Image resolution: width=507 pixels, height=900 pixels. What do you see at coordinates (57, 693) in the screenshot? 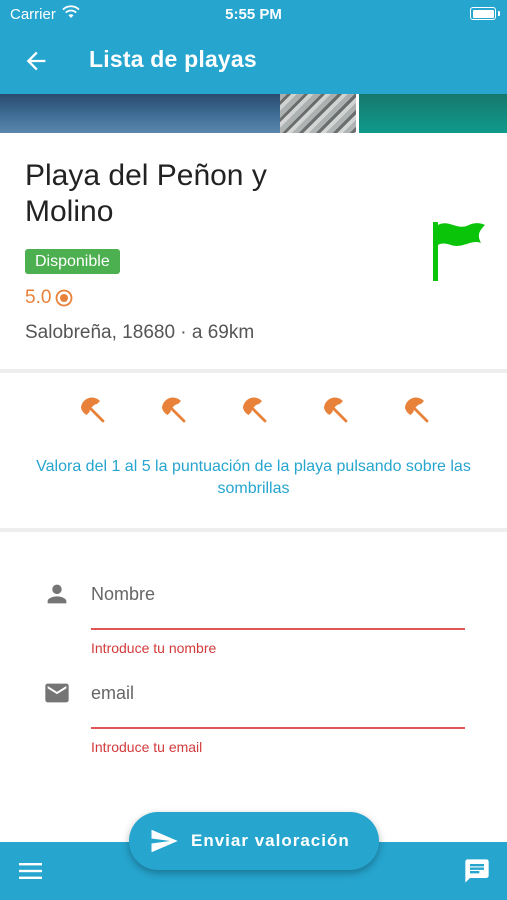
I see `mail-icon` at bounding box center [57, 693].